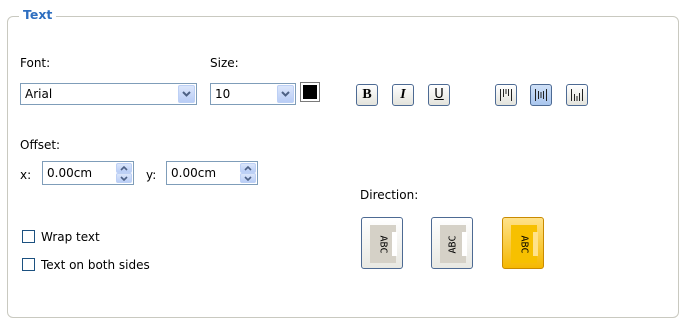  I want to click on group-title: Text, so click(38, 15).